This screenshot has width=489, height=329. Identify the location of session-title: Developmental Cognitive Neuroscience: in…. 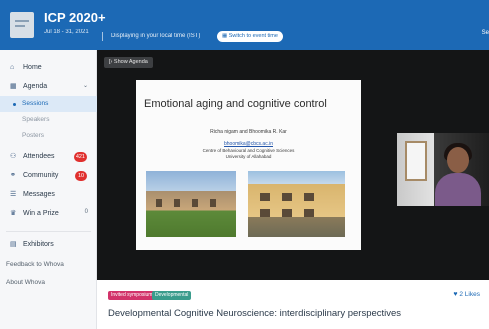
(255, 313).